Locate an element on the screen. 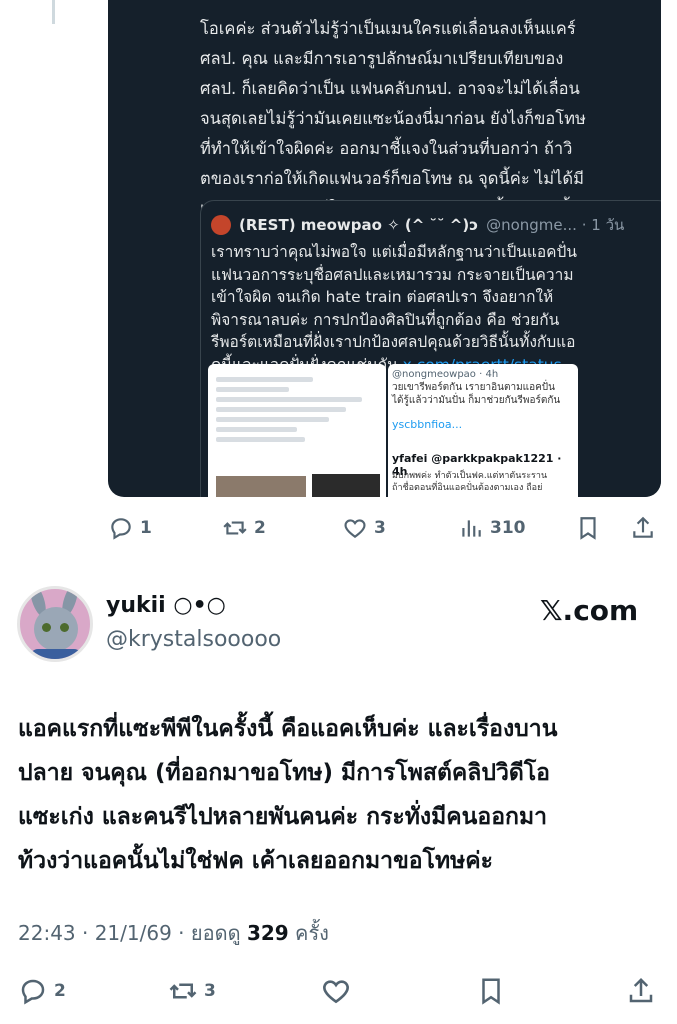 This screenshot has height=1024, width=677. like-button: 3 is located at coordinates (364, 528).